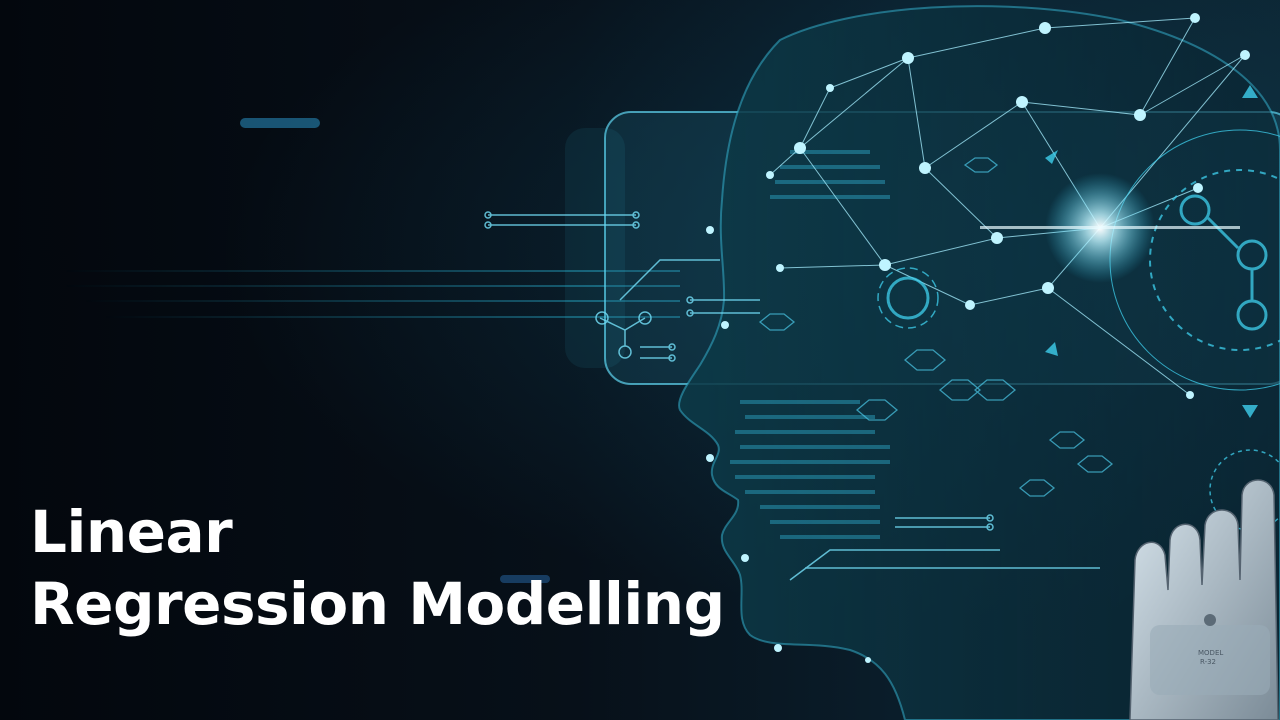 This screenshot has height=720, width=1280. I want to click on robot-hand-label: MODEL, so click(1210, 653).